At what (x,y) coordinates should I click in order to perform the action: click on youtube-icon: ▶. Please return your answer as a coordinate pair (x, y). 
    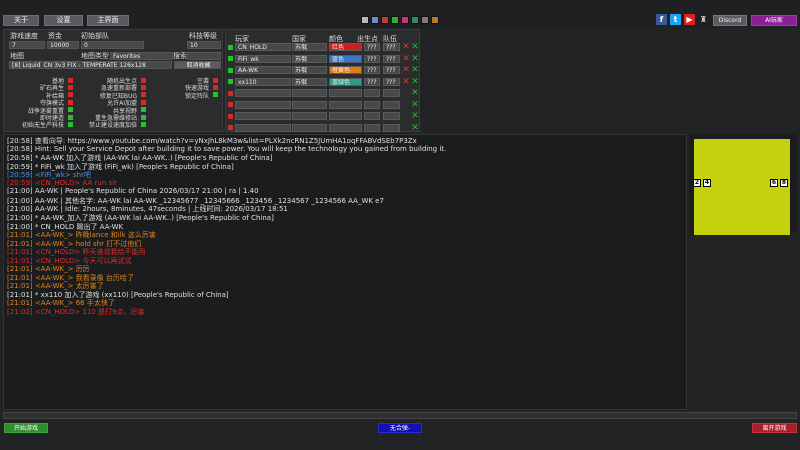
    Looking at the image, I should click on (689, 19).